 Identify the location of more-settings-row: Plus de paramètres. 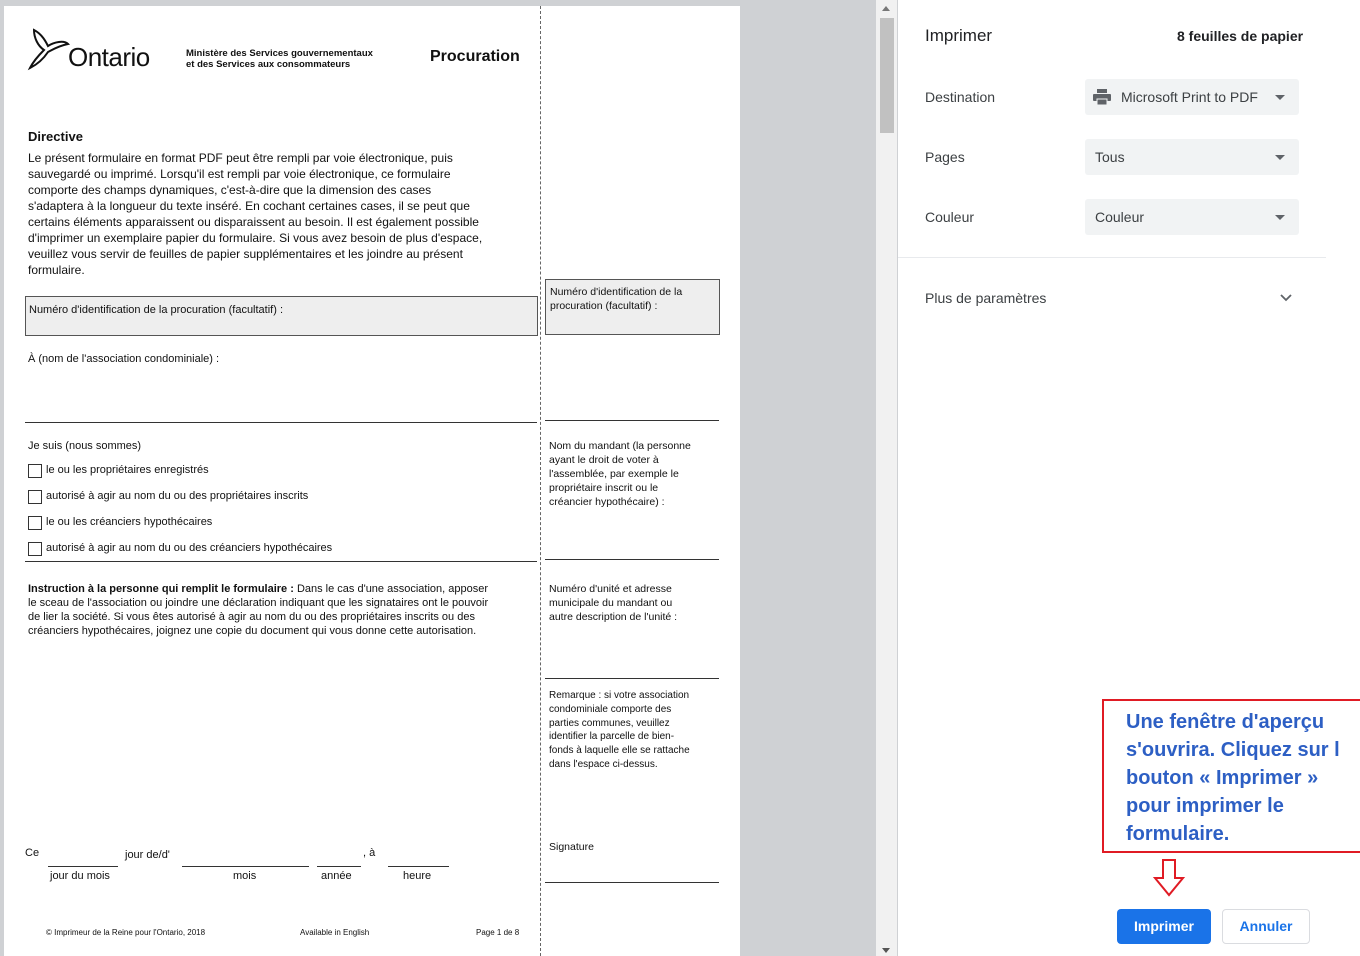
(1112, 299).